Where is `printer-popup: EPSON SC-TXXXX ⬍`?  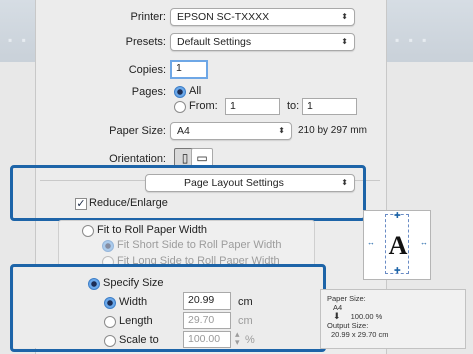 printer-popup: EPSON SC-TXXXX ⬍ is located at coordinates (262, 17).